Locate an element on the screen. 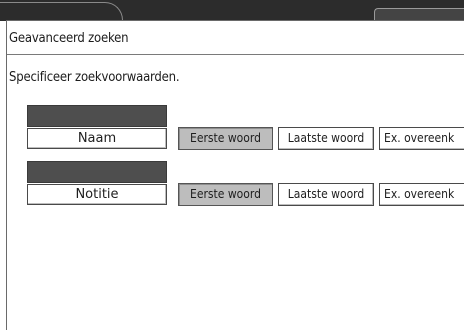 The width and height of the screenshot is (464, 330). top-tab-left is located at coordinates (61, 11).